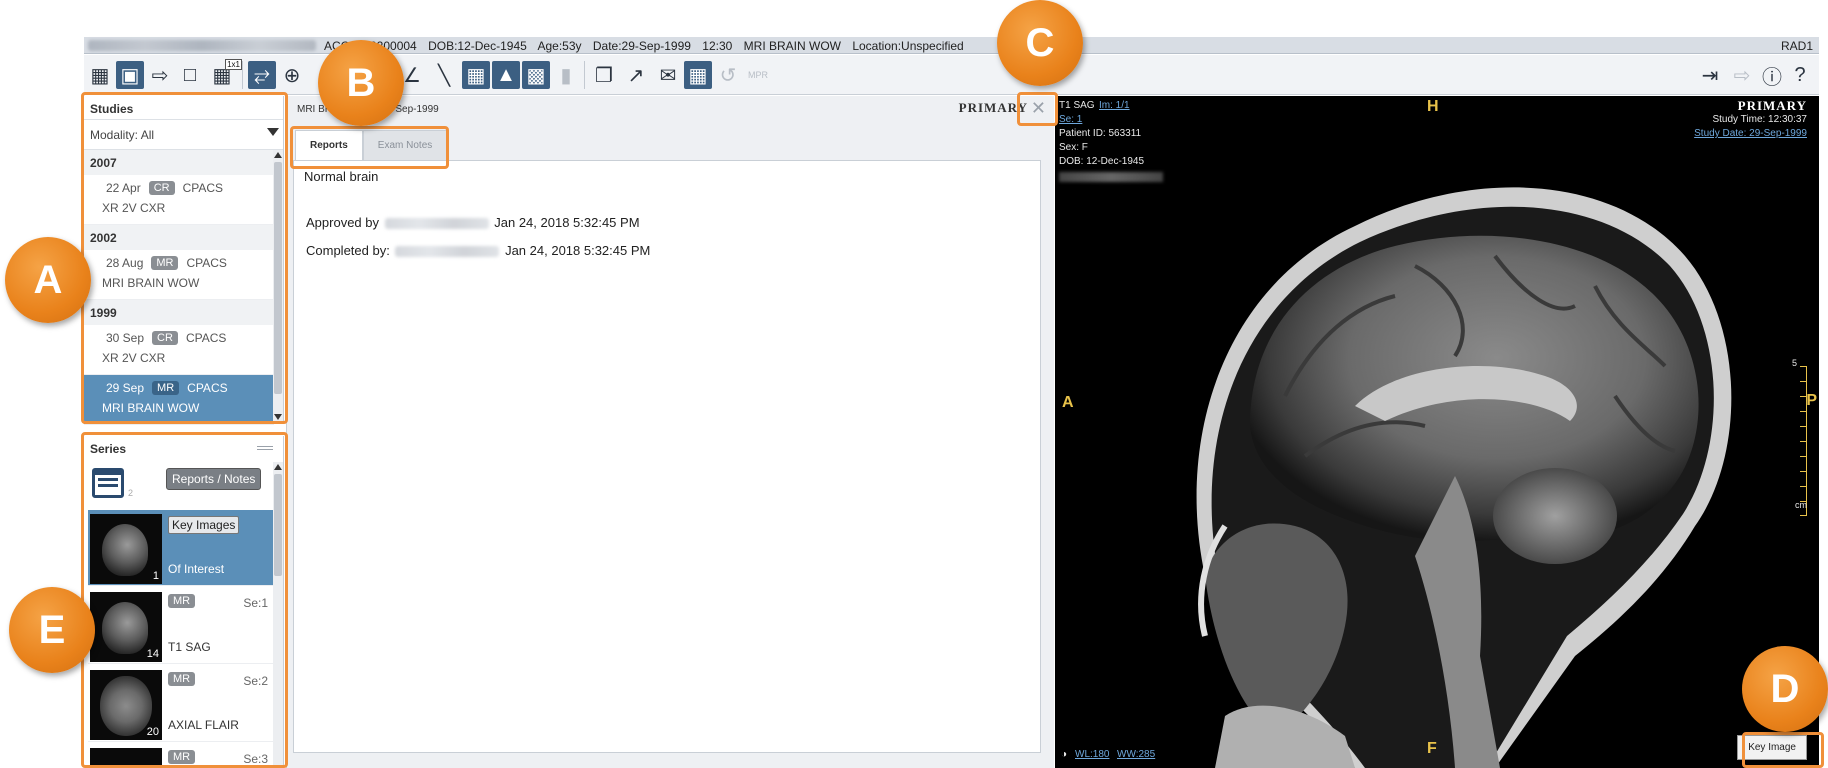 Image resolution: width=1828 pixels, height=768 pixels. Describe the element at coordinates (126, 758) in the screenshot. I see `series-thumbnail` at that location.